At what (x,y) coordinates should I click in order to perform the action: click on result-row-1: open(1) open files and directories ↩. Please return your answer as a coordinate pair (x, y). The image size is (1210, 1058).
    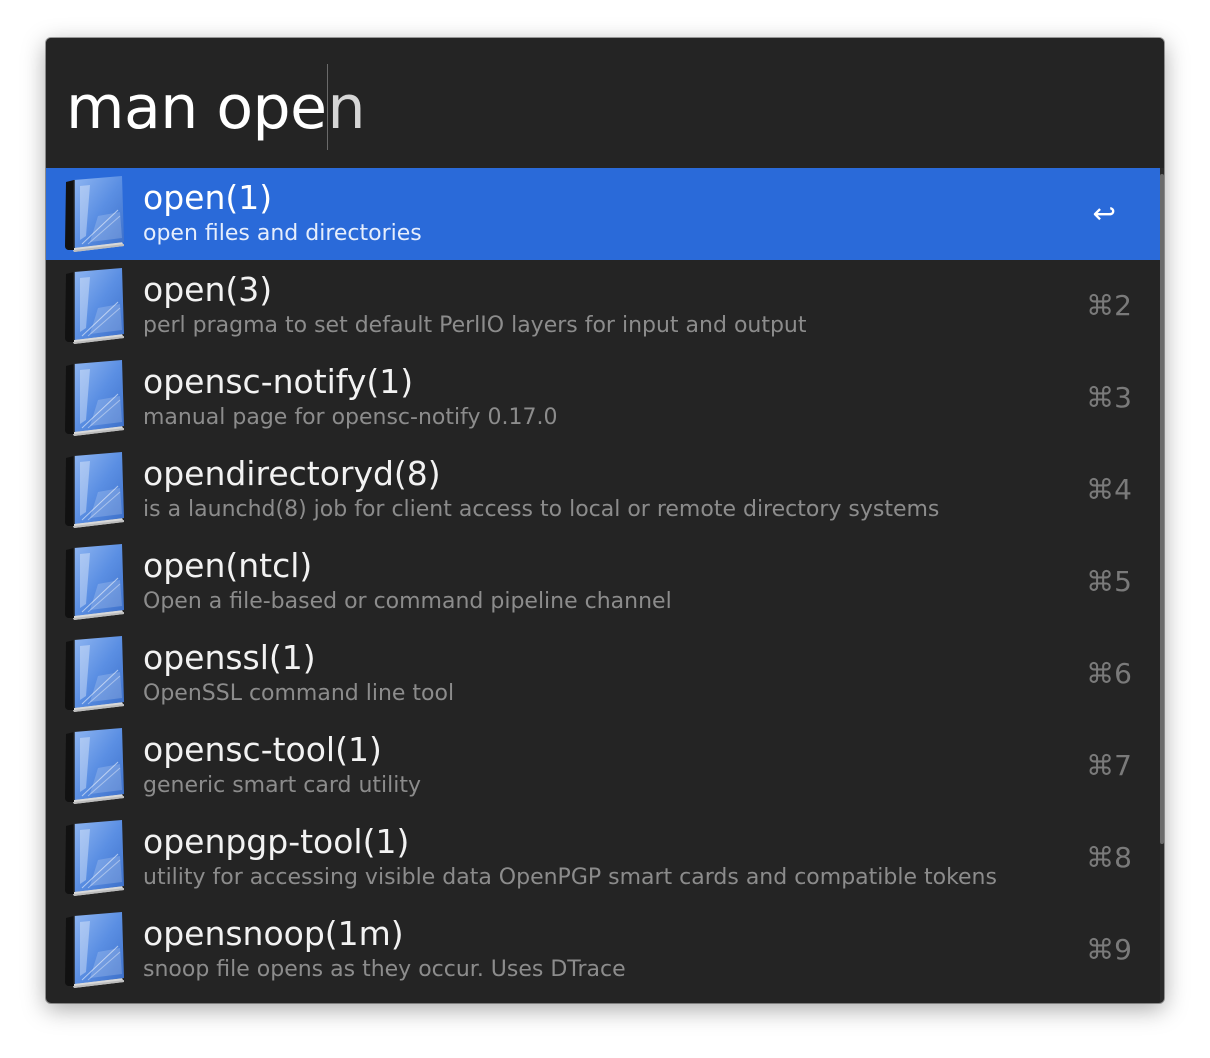
    Looking at the image, I should click on (603, 214).